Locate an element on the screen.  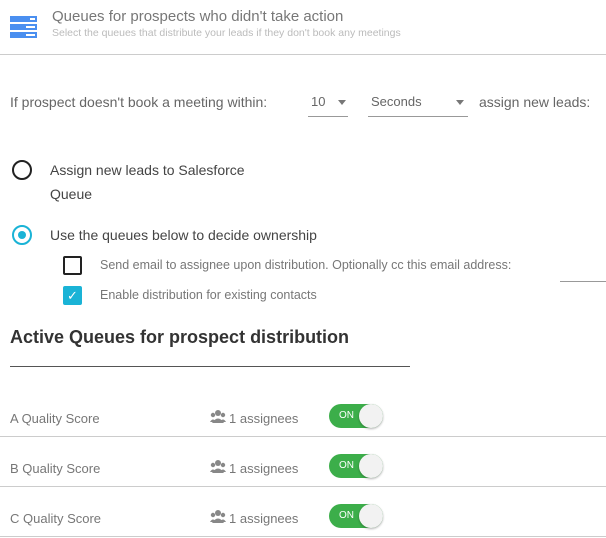
unit-value: Seconds is located at coordinates (396, 101).